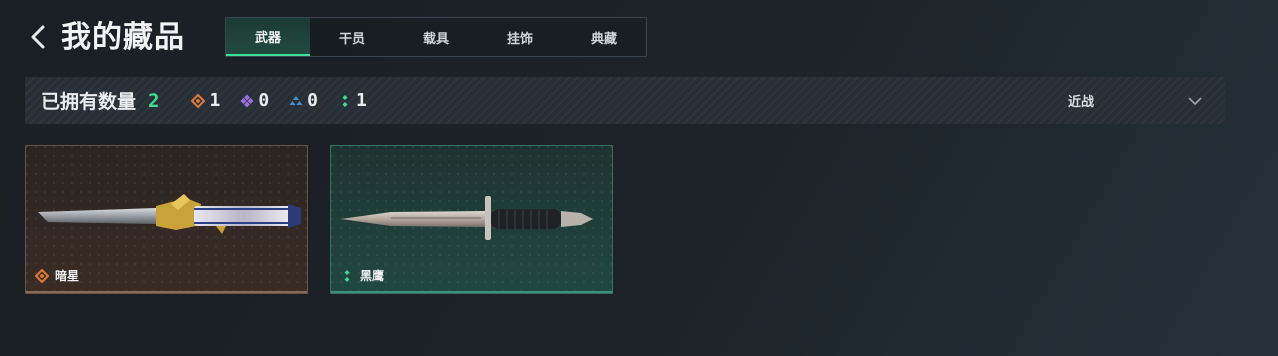 Image resolution: width=1278 pixels, height=356 pixels. What do you see at coordinates (372, 276) in the screenshot?
I see `item-name: 黑鹰` at bounding box center [372, 276].